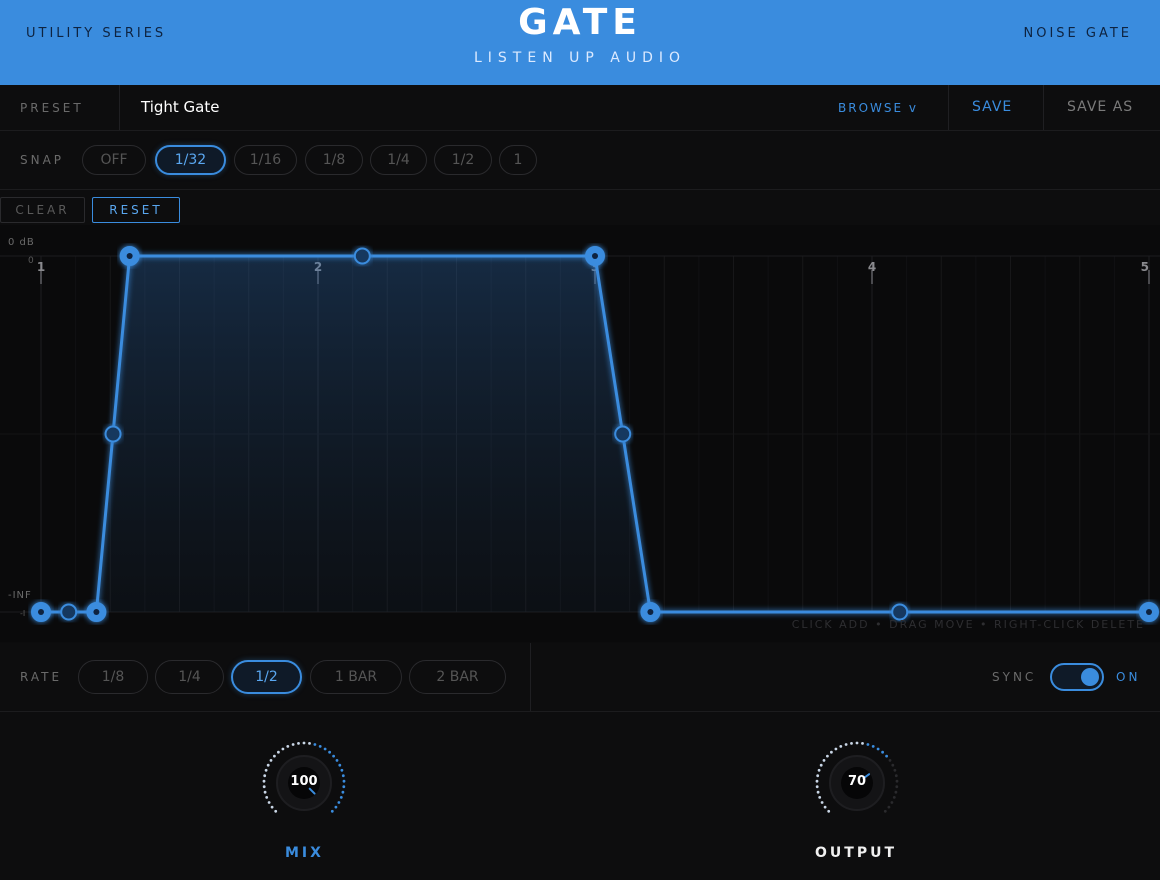 This screenshot has width=1160, height=880. Describe the element at coordinates (304, 783) in the screenshot. I see `mix-knob: 100` at that location.